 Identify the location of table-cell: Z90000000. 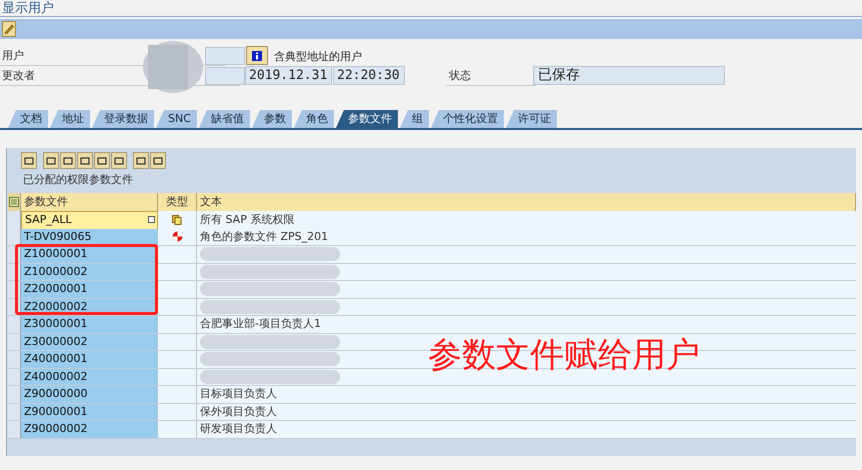
(89, 394).